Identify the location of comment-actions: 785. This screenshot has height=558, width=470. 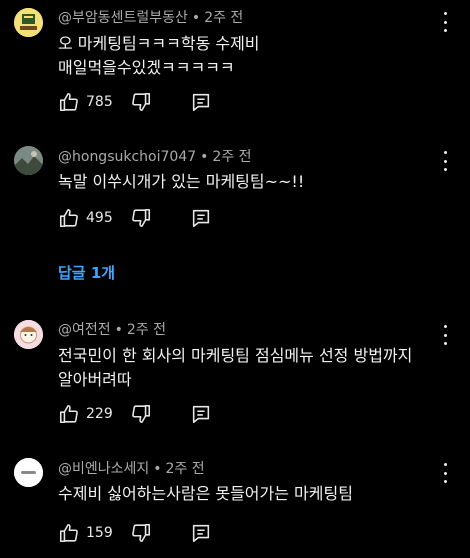
(135, 102).